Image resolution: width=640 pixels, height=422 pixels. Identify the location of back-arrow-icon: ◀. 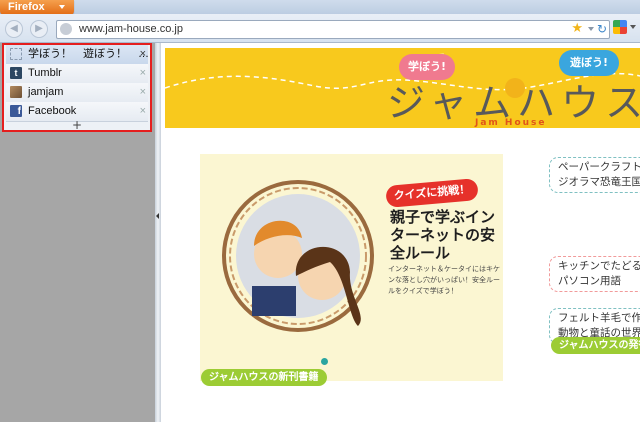
(14, 28).